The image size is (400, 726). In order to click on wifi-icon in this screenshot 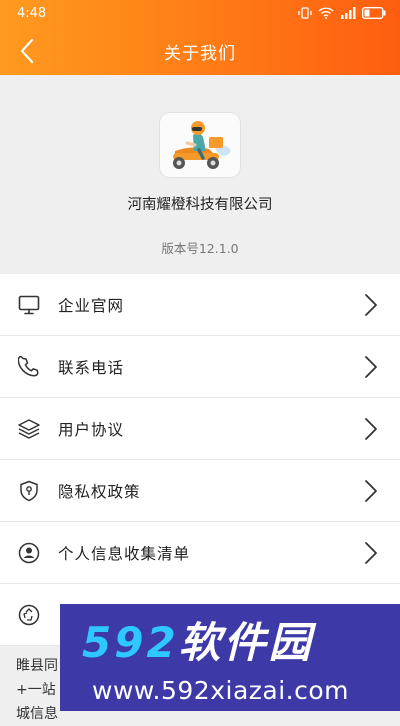, I will do `click(326, 13)`.